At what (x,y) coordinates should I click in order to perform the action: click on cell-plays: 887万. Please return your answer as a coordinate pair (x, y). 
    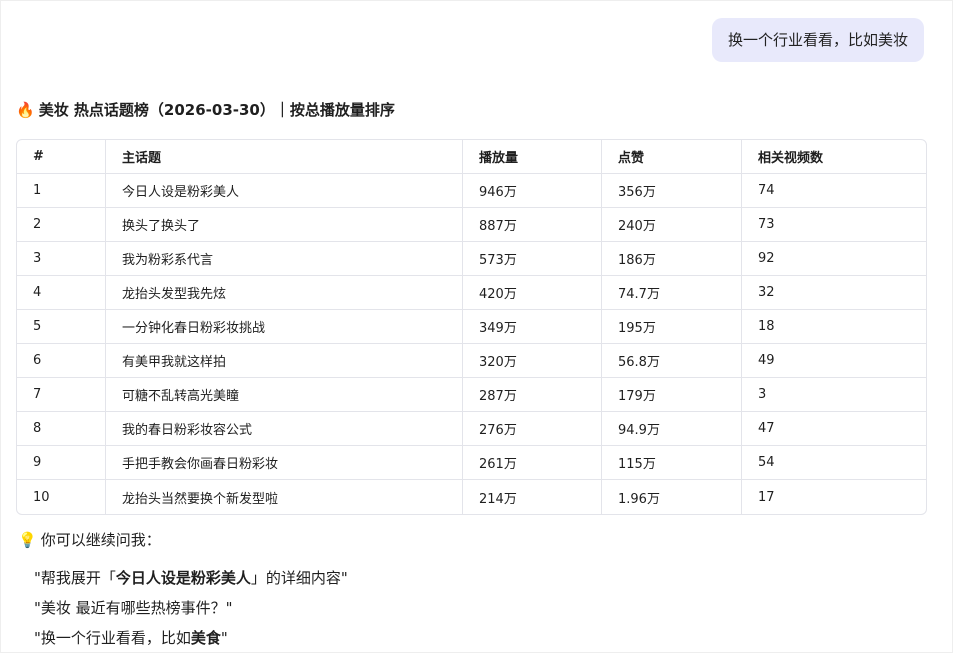
    Looking at the image, I should click on (532, 225).